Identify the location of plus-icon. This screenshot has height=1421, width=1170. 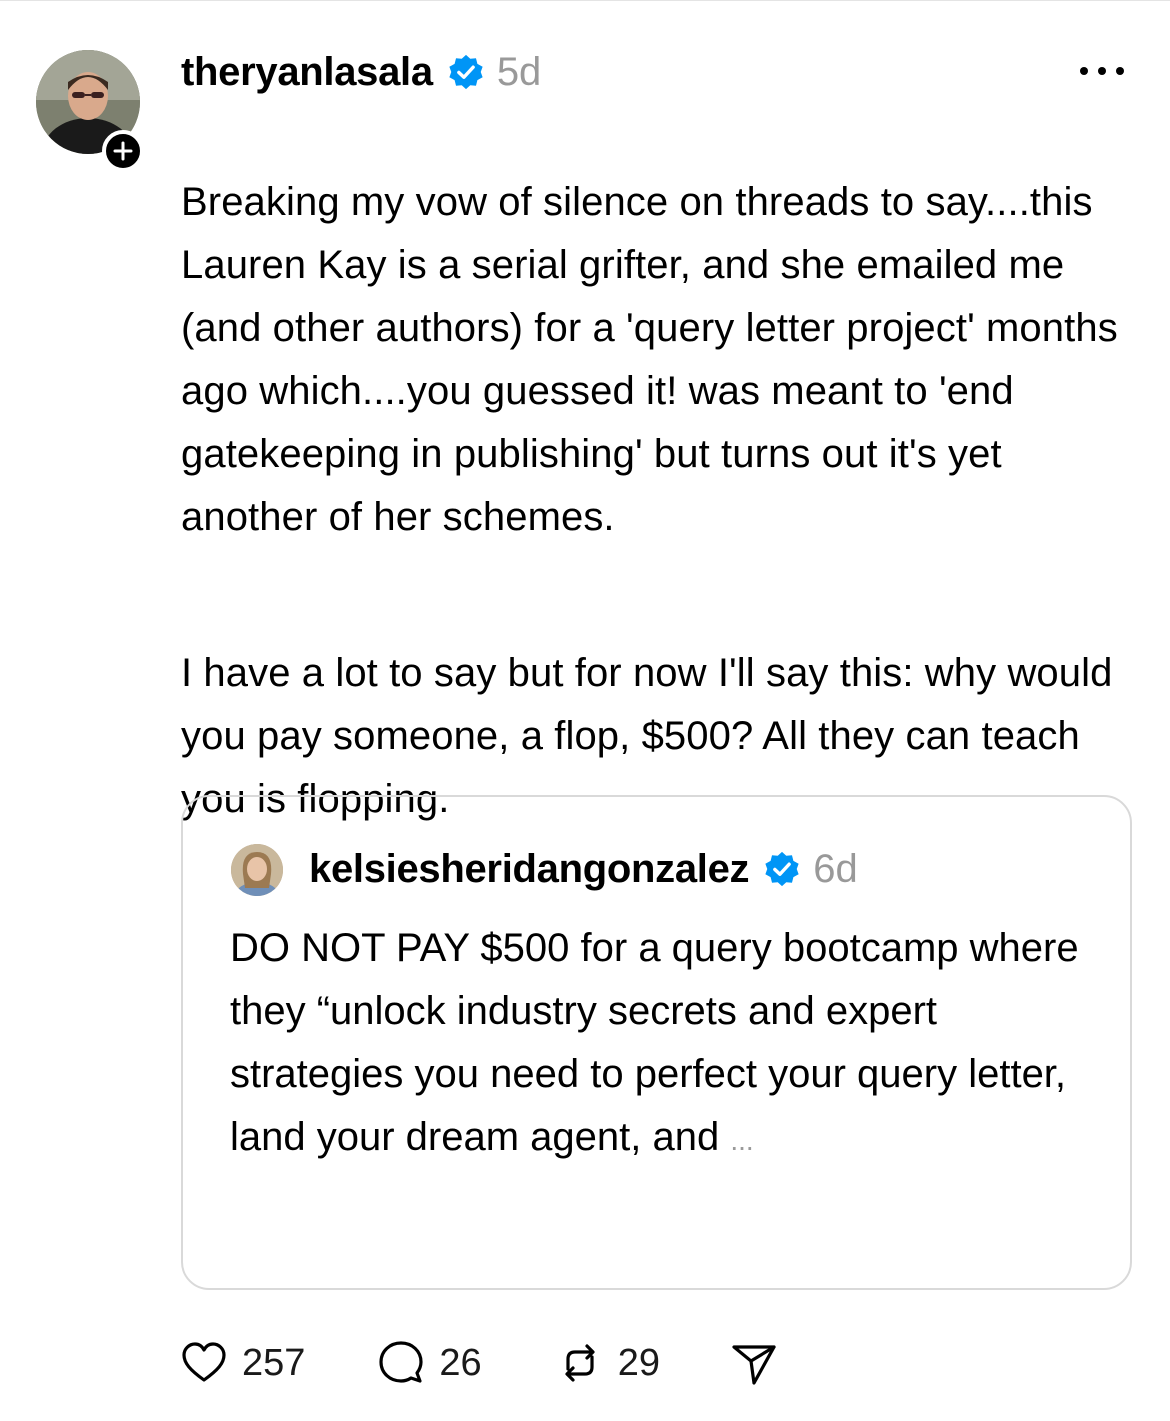
(123, 151).